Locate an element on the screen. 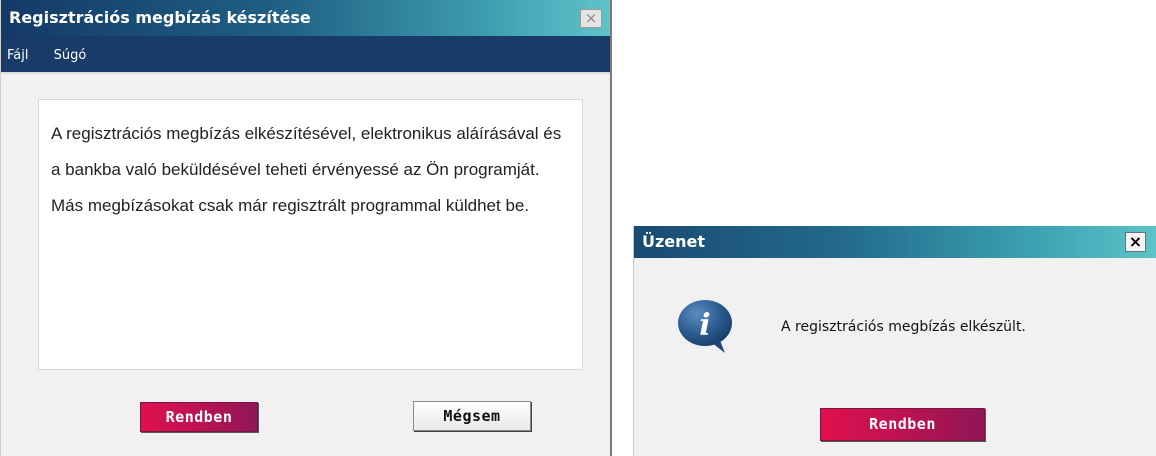 The image size is (1156, 456). window-title: Regisztrációs megbízás készítése is located at coordinates (160, 17).